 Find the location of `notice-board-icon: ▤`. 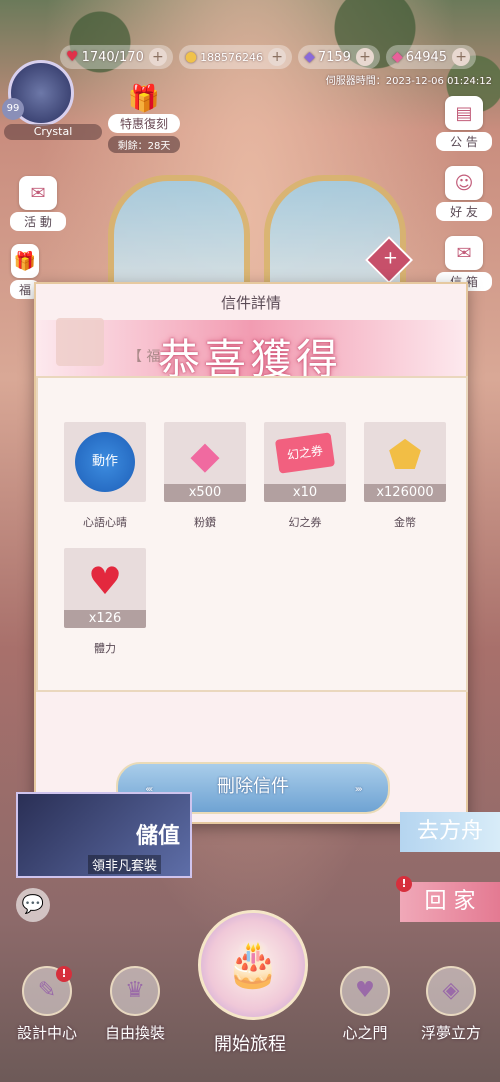

notice-board-icon: ▤ is located at coordinates (464, 113).